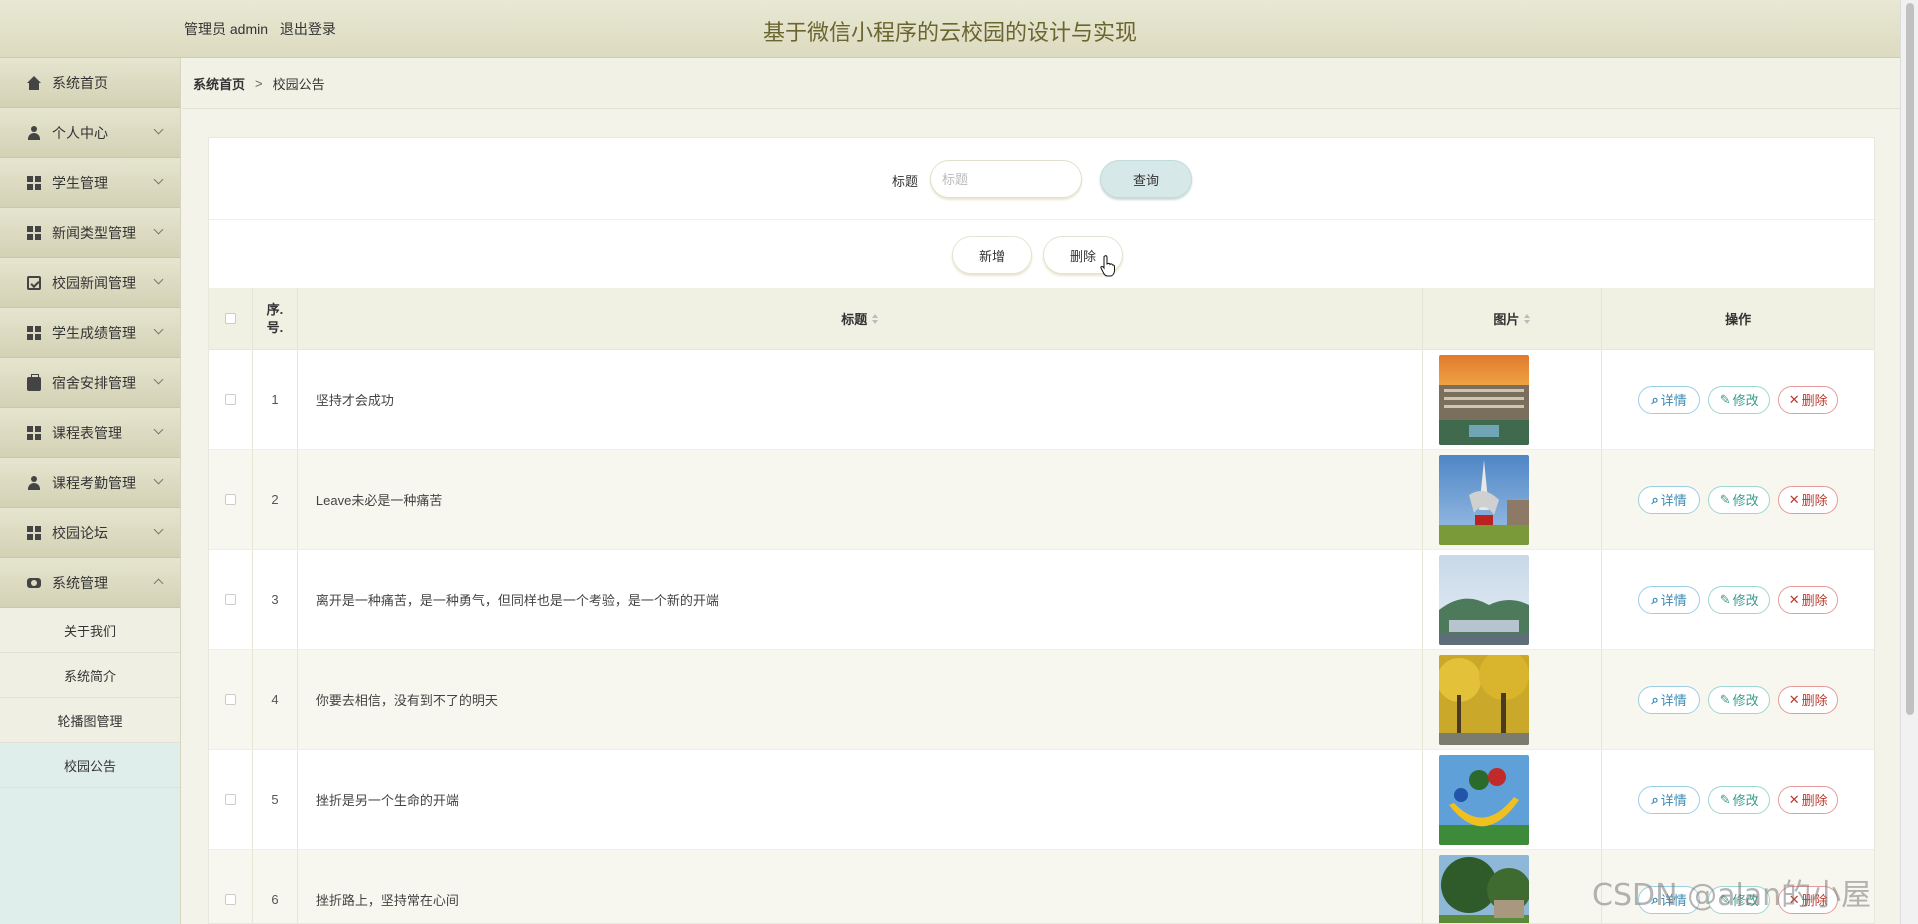  What do you see at coordinates (90, 533) in the screenshot?
I see `sidebar-item-forum: 校园论坛` at bounding box center [90, 533].